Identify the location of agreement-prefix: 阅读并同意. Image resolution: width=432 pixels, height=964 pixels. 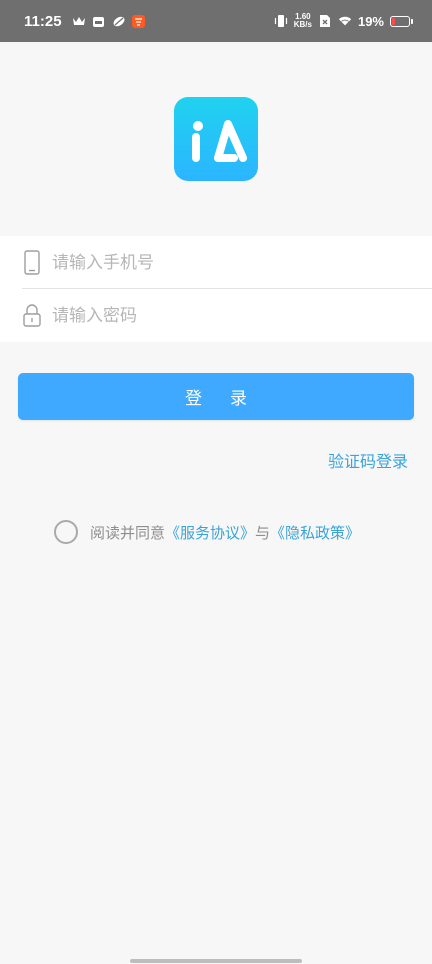
(128, 532).